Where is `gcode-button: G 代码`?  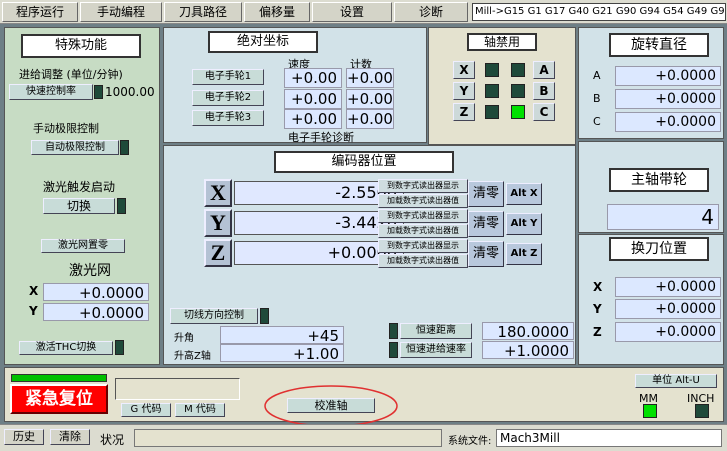
gcode-button: G 代码 is located at coordinates (146, 410).